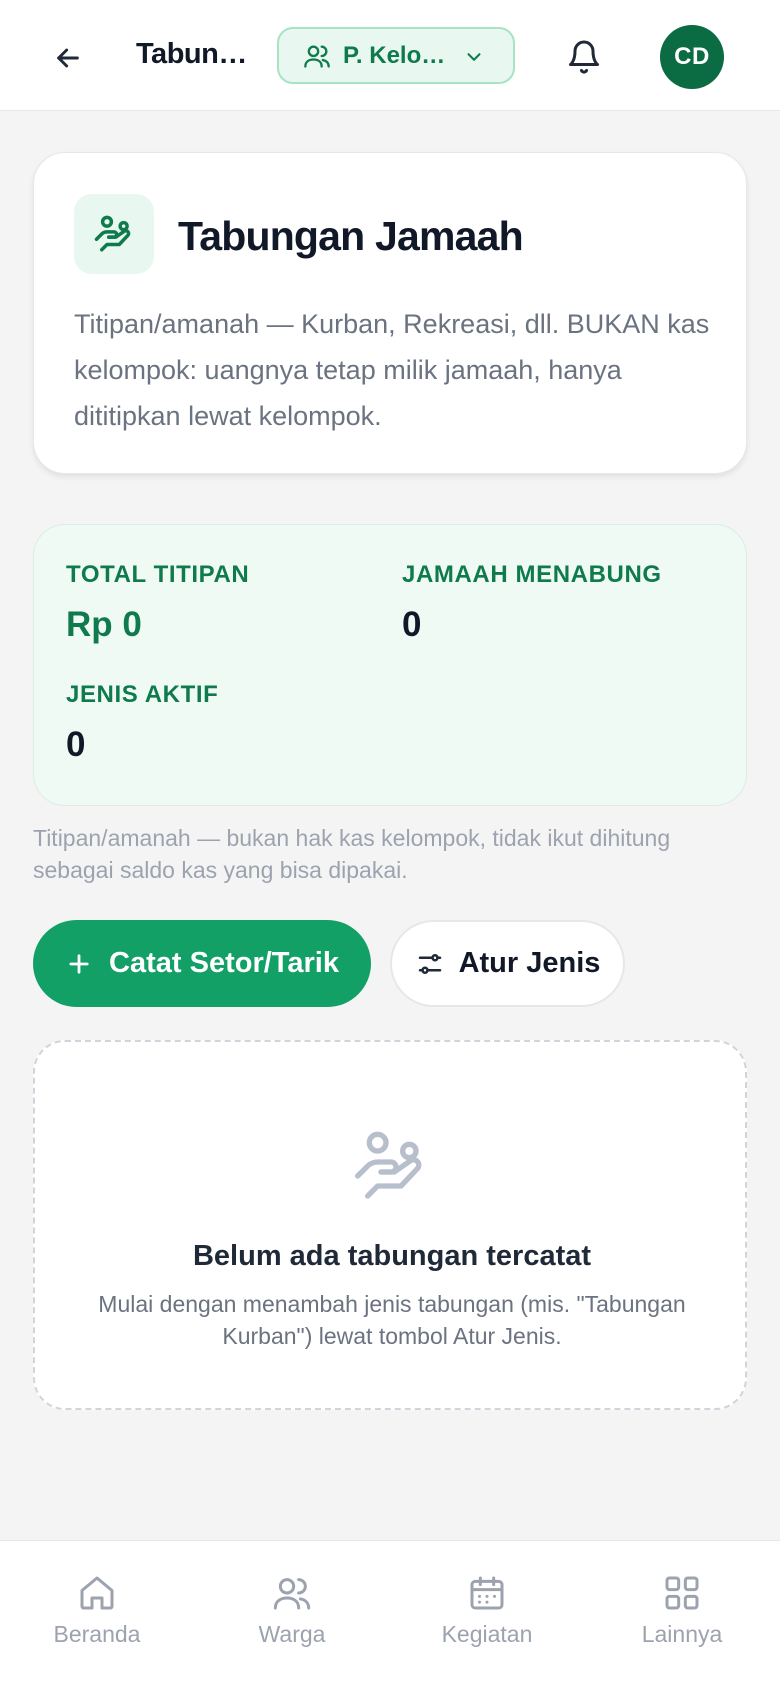 This screenshot has width=780, height=1688. What do you see at coordinates (692, 57) in the screenshot?
I see `avatar: CD` at bounding box center [692, 57].